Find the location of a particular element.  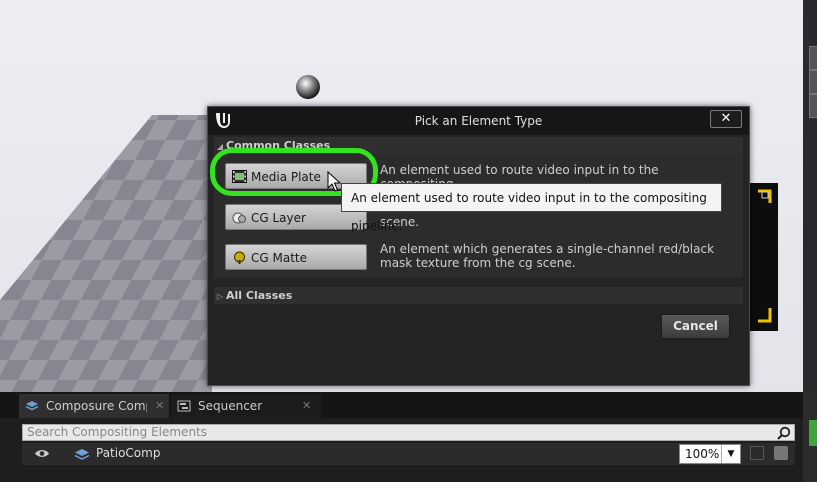

cg-layer-description: scene. is located at coordinates (552, 222).